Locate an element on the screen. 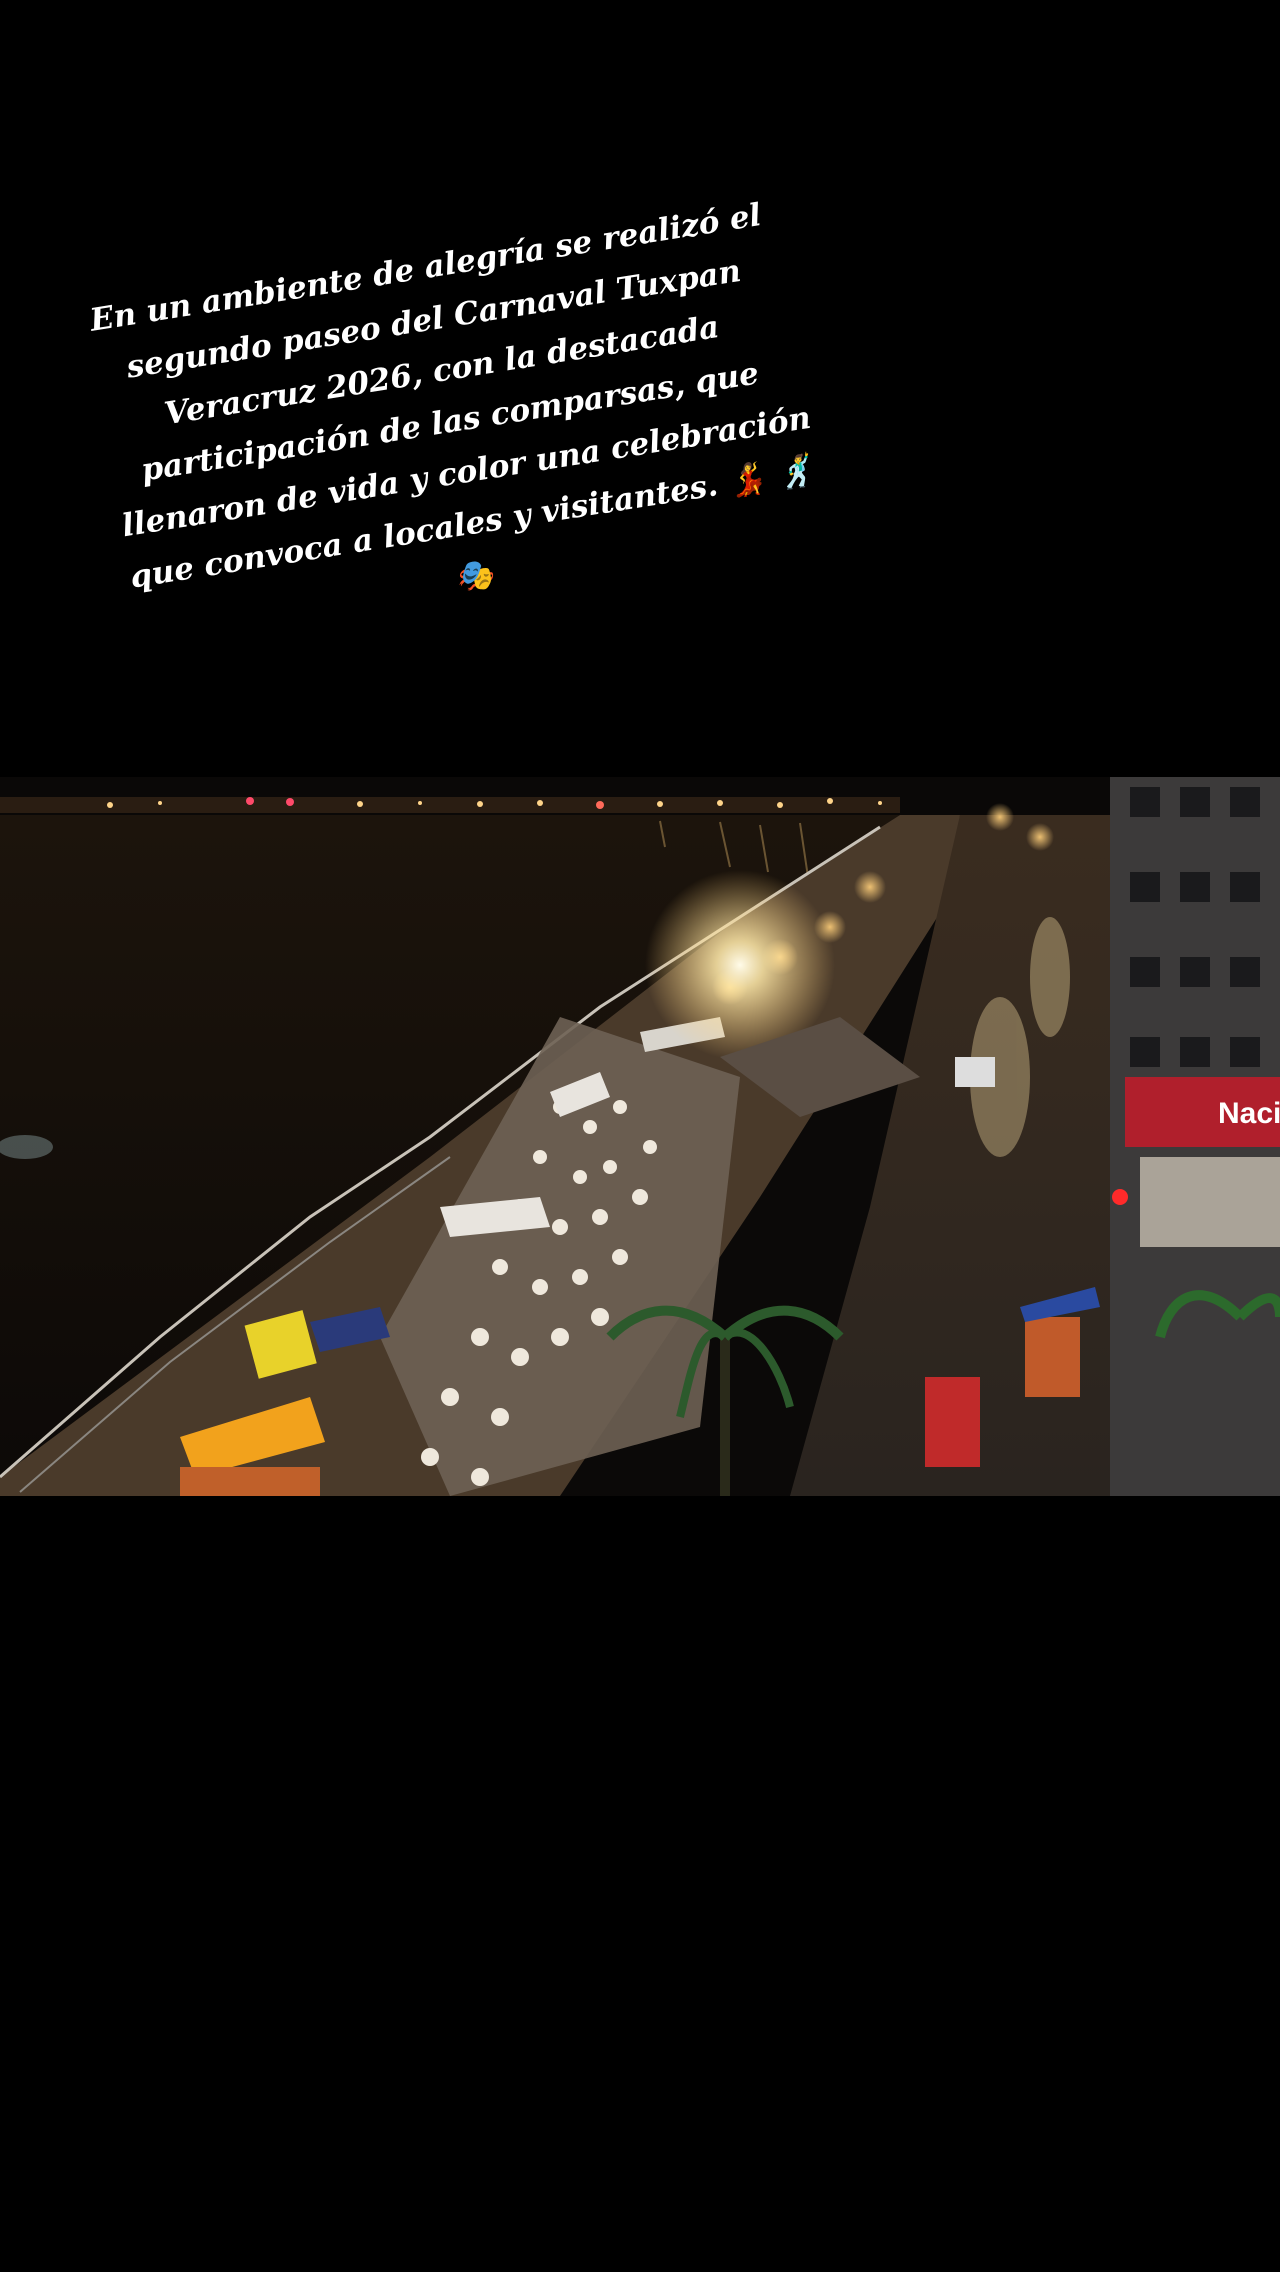 The height and width of the screenshot is (2272, 1280). far-shore is located at coordinates (450, 805).